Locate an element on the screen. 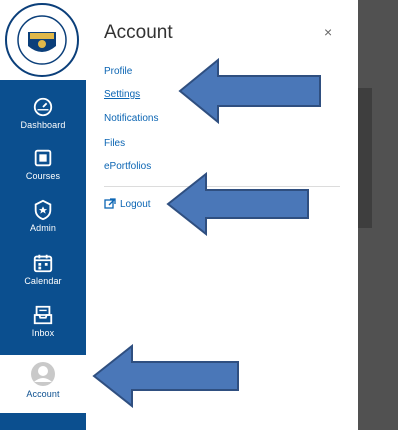  nav-label-dashboard: Dashboard is located at coordinates (43, 125).